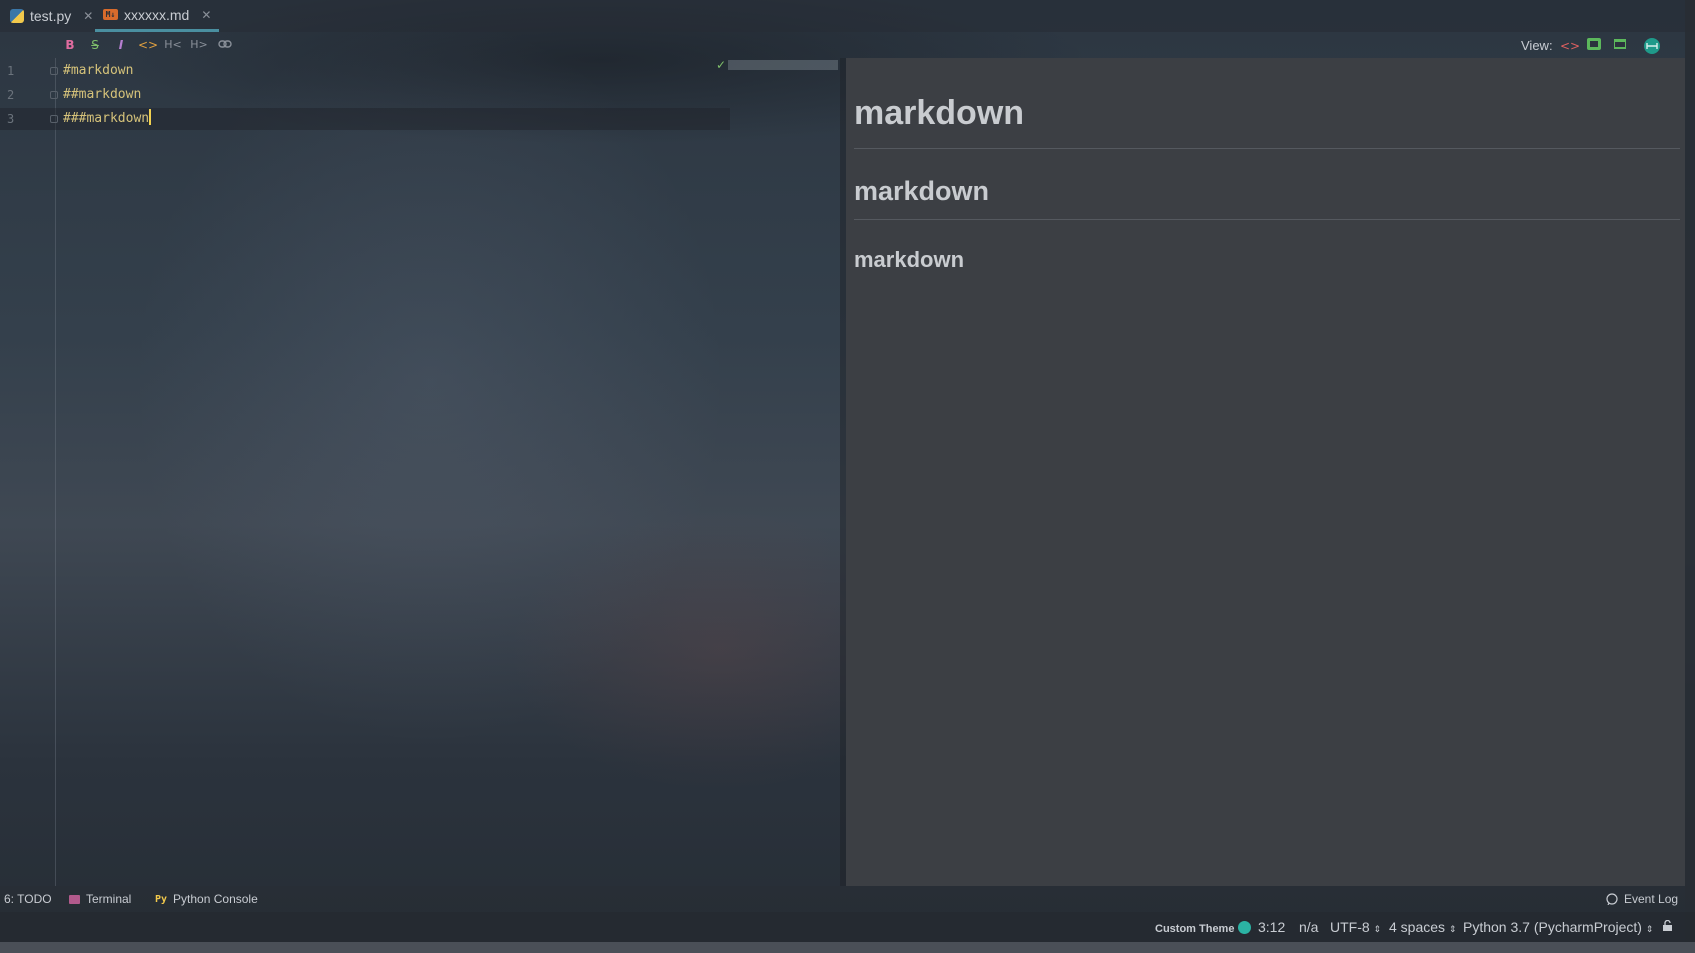 Image resolution: width=1695 pixels, height=953 pixels. Describe the element at coordinates (215, 899) in the screenshot. I see `python-console-label: Python Console` at that location.